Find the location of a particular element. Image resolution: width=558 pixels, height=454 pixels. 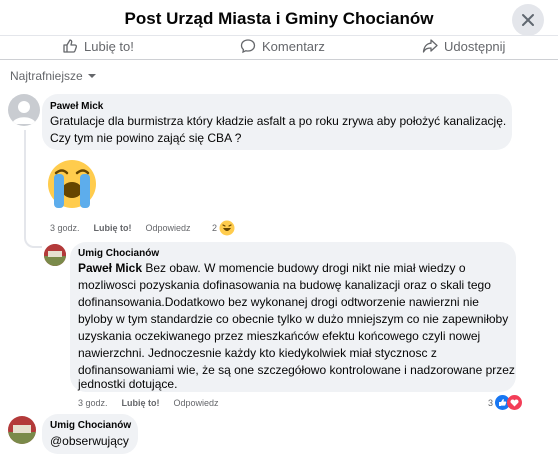

reply-reactions: 3 is located at coordinates (505, 402).